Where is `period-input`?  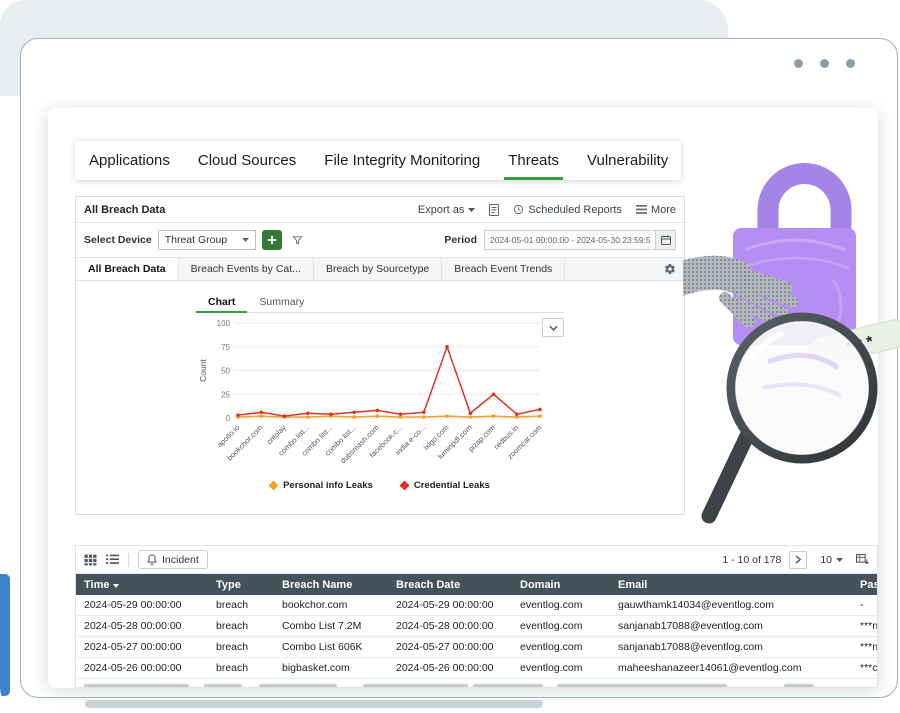 period-input is located at coordinates (570, 240).